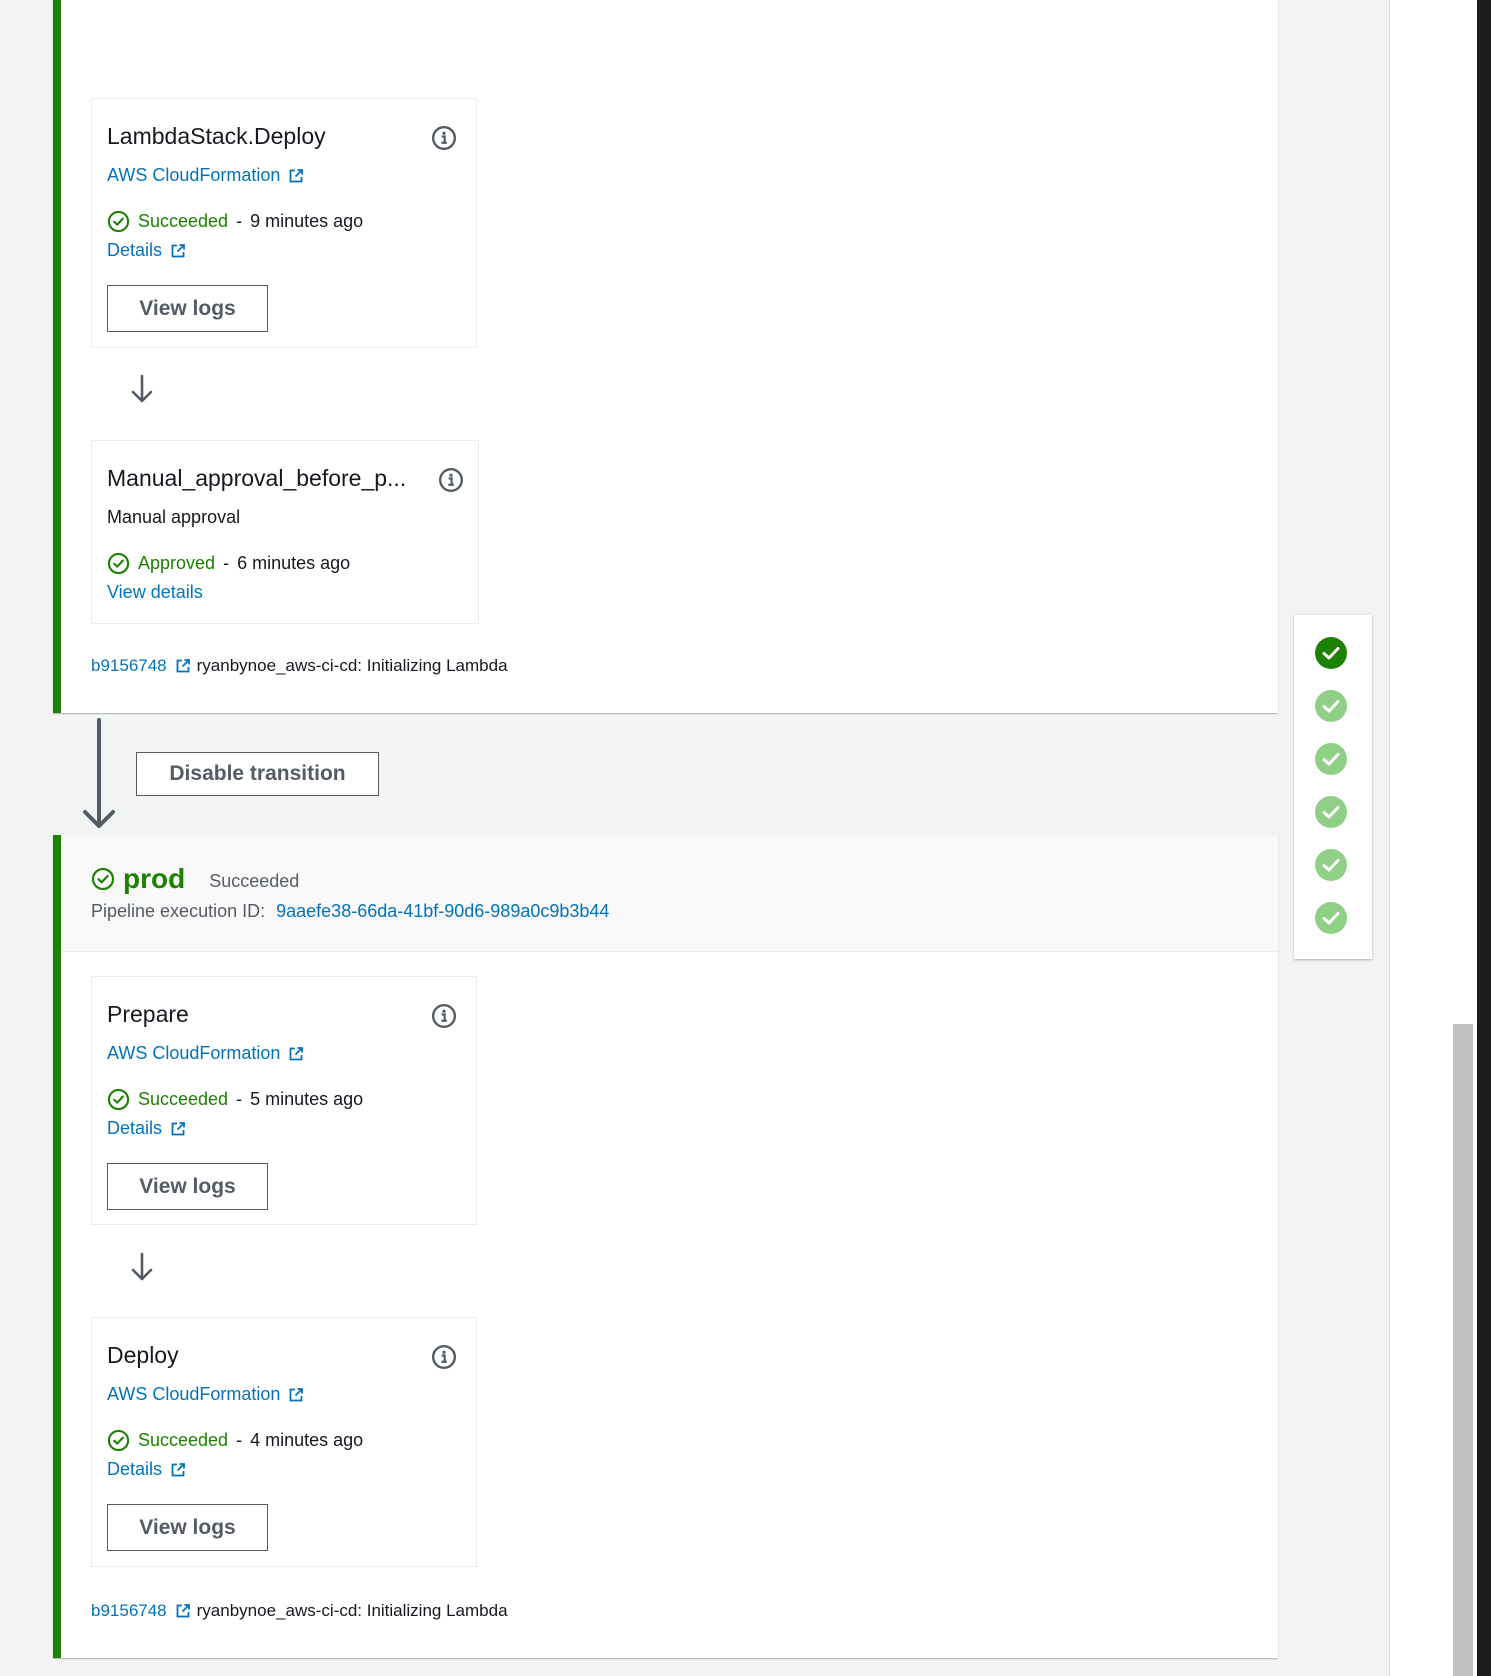 The image size is (1491, 1676). What do you see at coordinates (307, 1440) in the screenshot?
I see `status-time: 4 minutes ago` at bounding box center [307, 1440].